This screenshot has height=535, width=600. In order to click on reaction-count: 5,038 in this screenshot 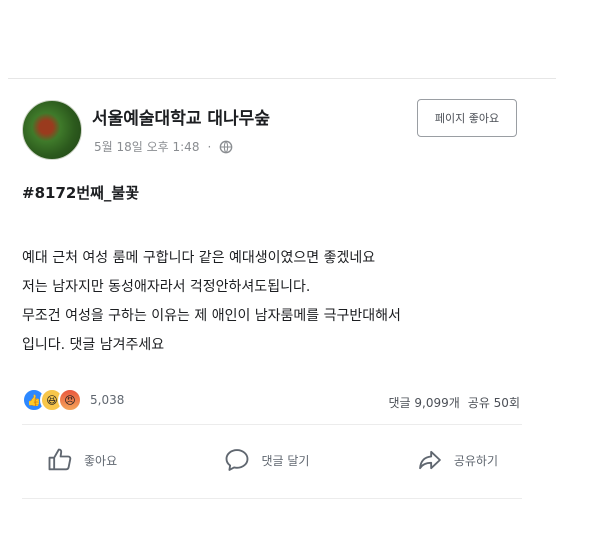, I will do `click(107, 400)`.